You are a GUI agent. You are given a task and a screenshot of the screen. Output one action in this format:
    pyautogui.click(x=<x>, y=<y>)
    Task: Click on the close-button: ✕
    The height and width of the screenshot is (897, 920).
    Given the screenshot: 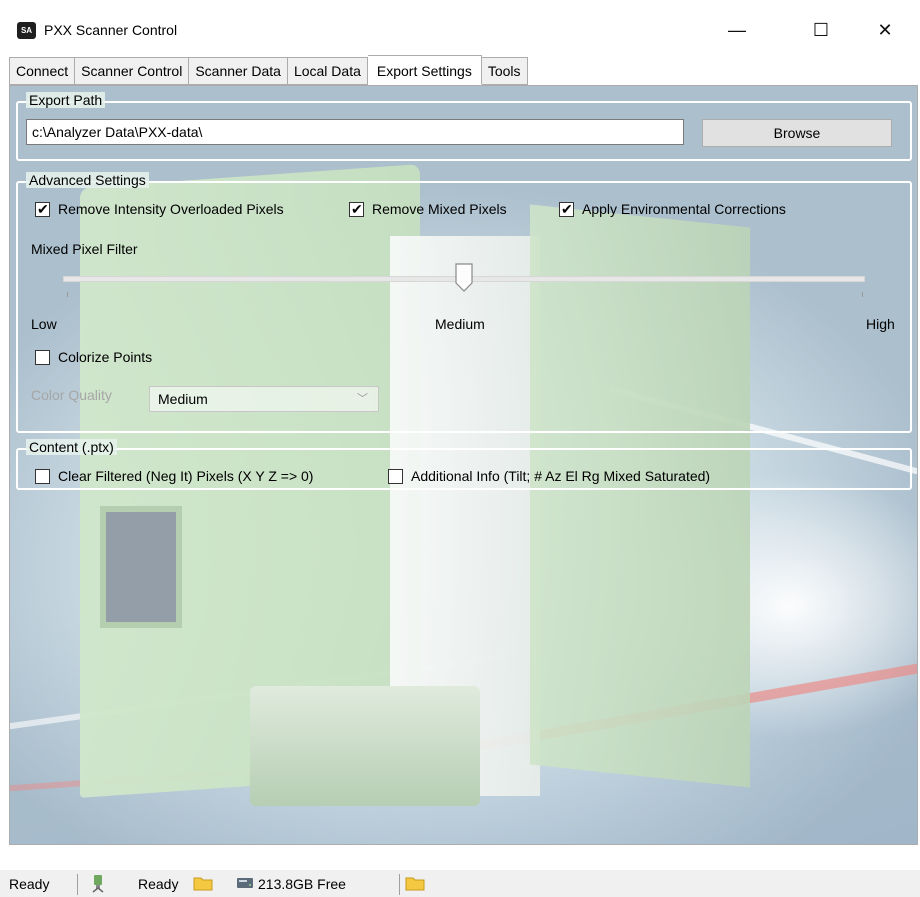 What is the action you would take?
    pyautogui.click(x=885, y=30)
    